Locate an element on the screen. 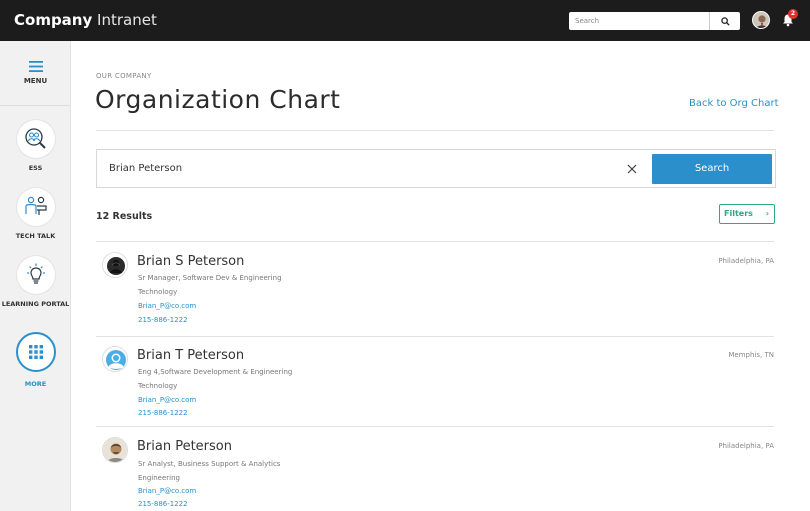 The height and width of the screenshot is (511, 810). ess-icon-circle is located at coordinates (36, 139).